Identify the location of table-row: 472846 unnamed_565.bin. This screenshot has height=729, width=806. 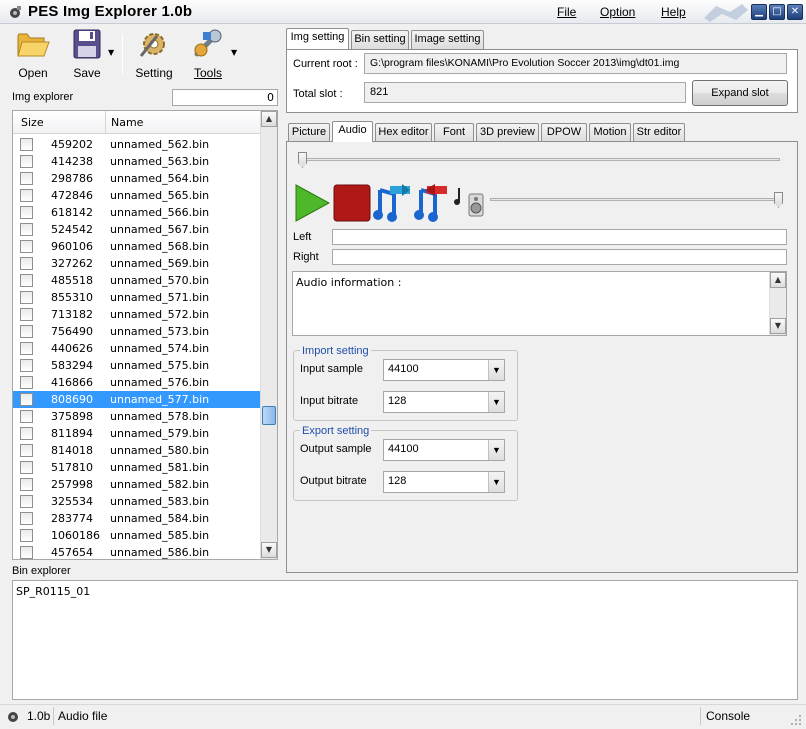
(137, 195).